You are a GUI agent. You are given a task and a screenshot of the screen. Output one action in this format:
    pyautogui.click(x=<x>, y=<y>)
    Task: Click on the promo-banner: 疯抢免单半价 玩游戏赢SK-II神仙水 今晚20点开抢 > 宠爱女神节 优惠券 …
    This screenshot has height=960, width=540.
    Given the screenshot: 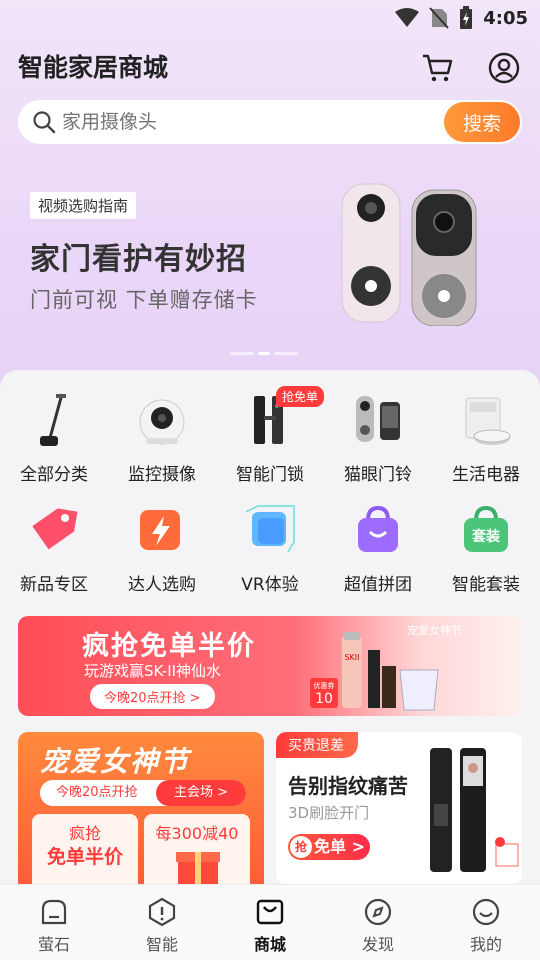 What is the action you would take?
    pyautogui.click(x=270, y=666)
    